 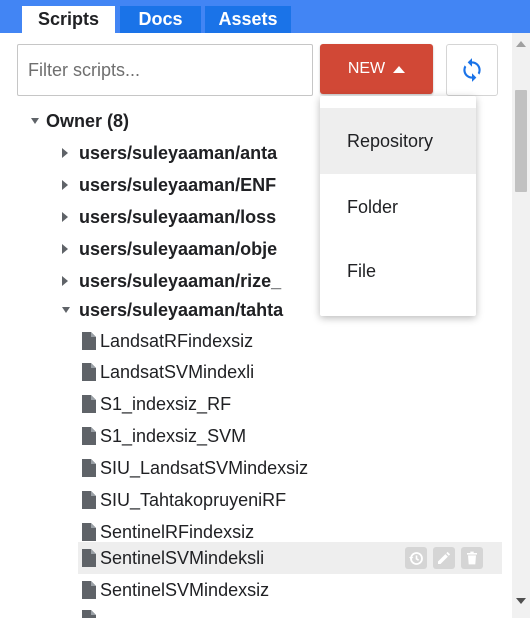 I want to click on menu-item-folder: Folder, so click(x=398, y=207).